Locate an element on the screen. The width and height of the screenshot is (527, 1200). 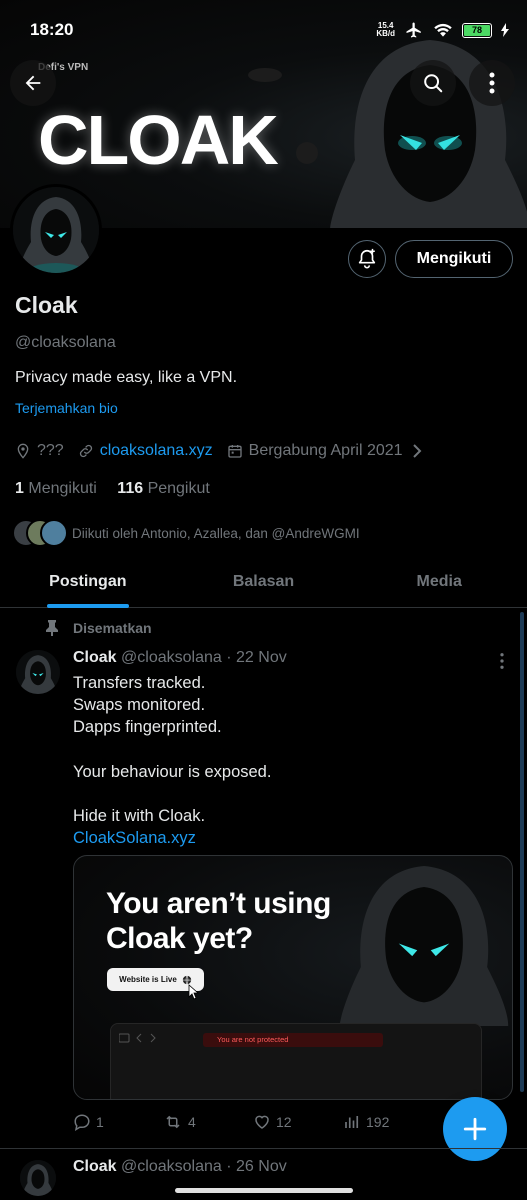
heart-icon is located at coordinates (262, 1122).